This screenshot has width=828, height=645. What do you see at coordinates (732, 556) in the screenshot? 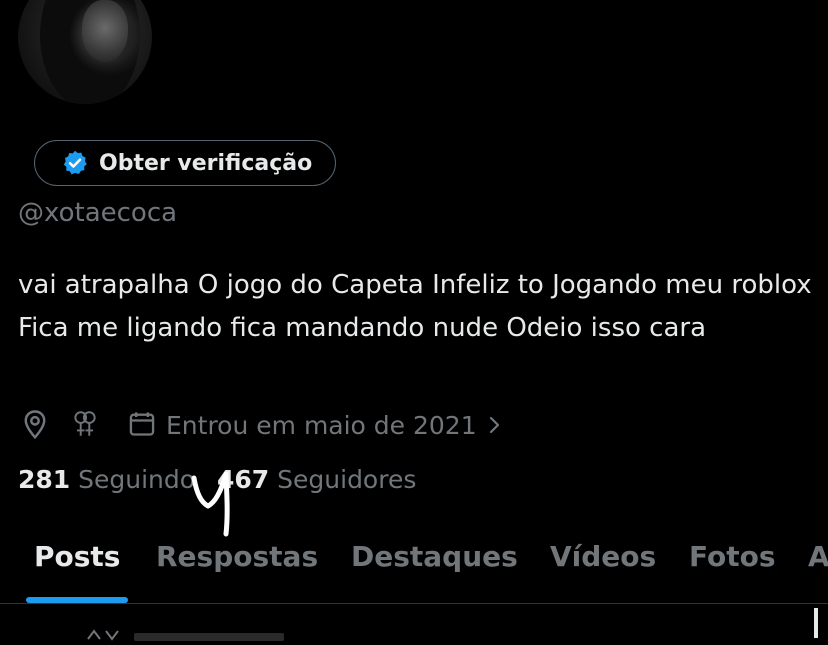
I see `tab-photos: Fotos` at bounding box center [732, 556].